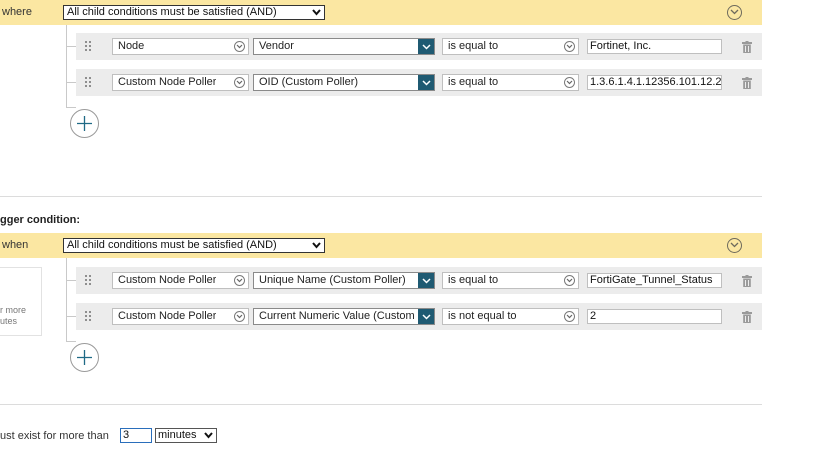  I want to click on object-value: Node, so click(131, 46).